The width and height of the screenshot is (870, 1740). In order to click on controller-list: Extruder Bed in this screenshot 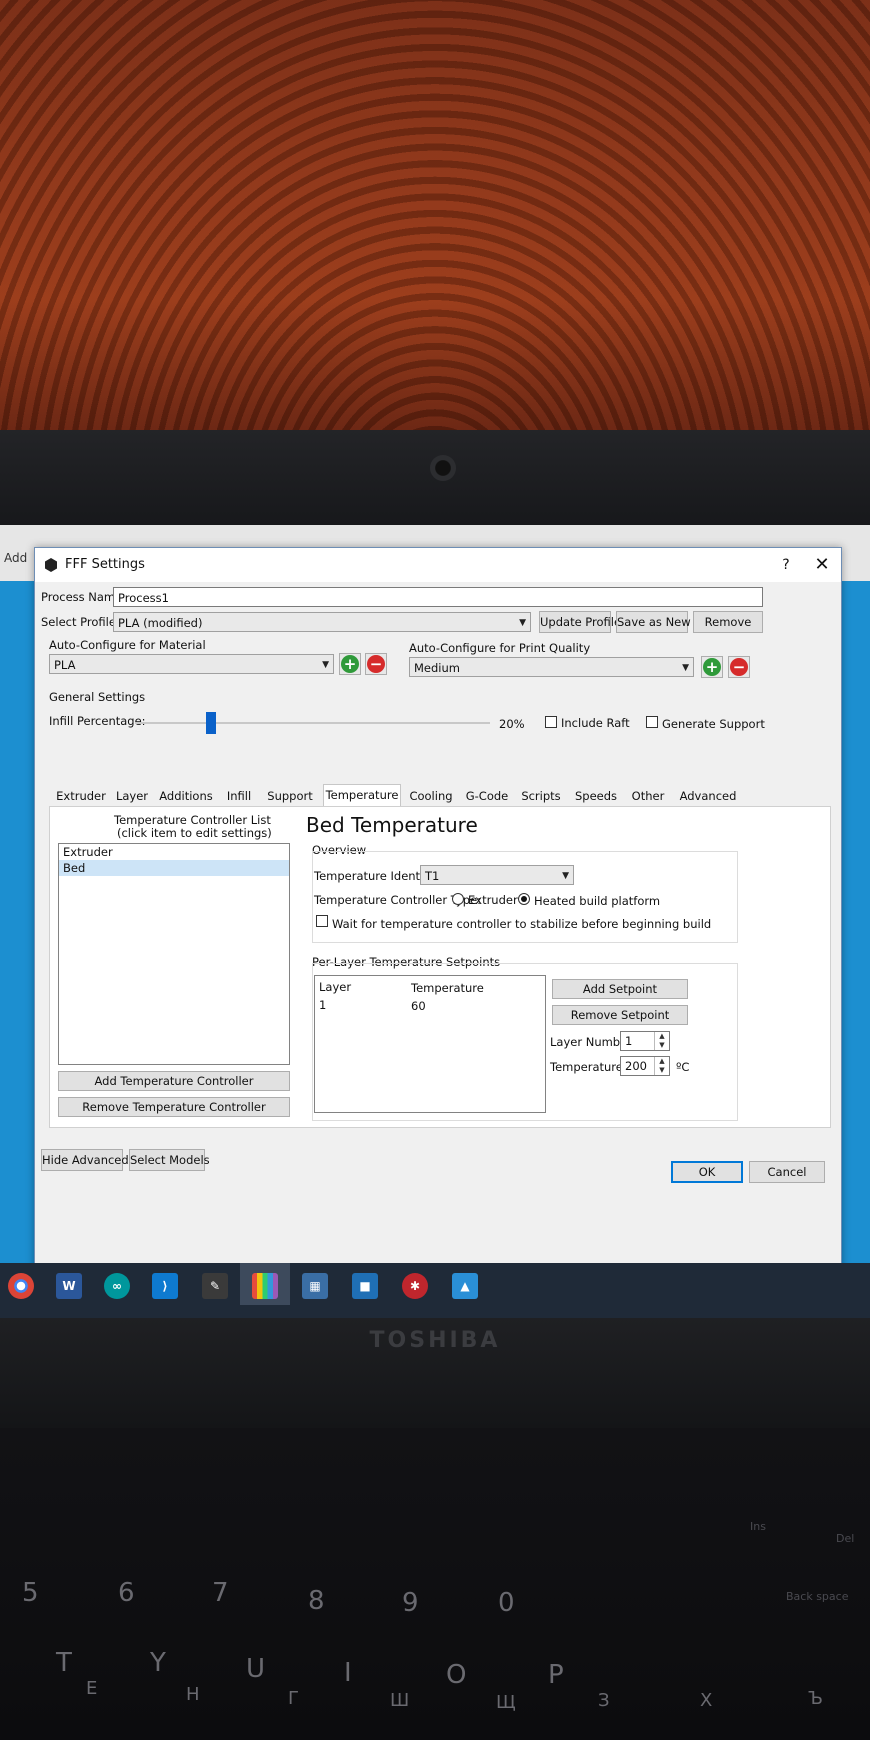, I will do `click(174, 954)`.